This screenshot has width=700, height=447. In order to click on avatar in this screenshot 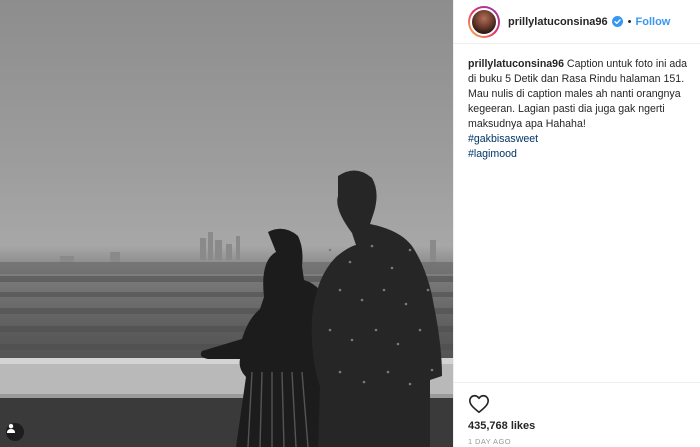, I will do `click(484, 21)`.